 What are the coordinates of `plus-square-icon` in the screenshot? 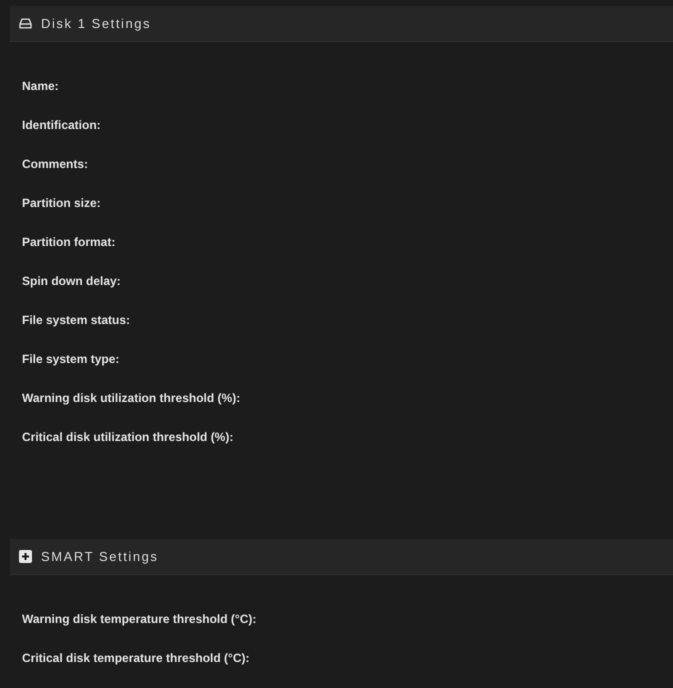 It's located at (25, 556).